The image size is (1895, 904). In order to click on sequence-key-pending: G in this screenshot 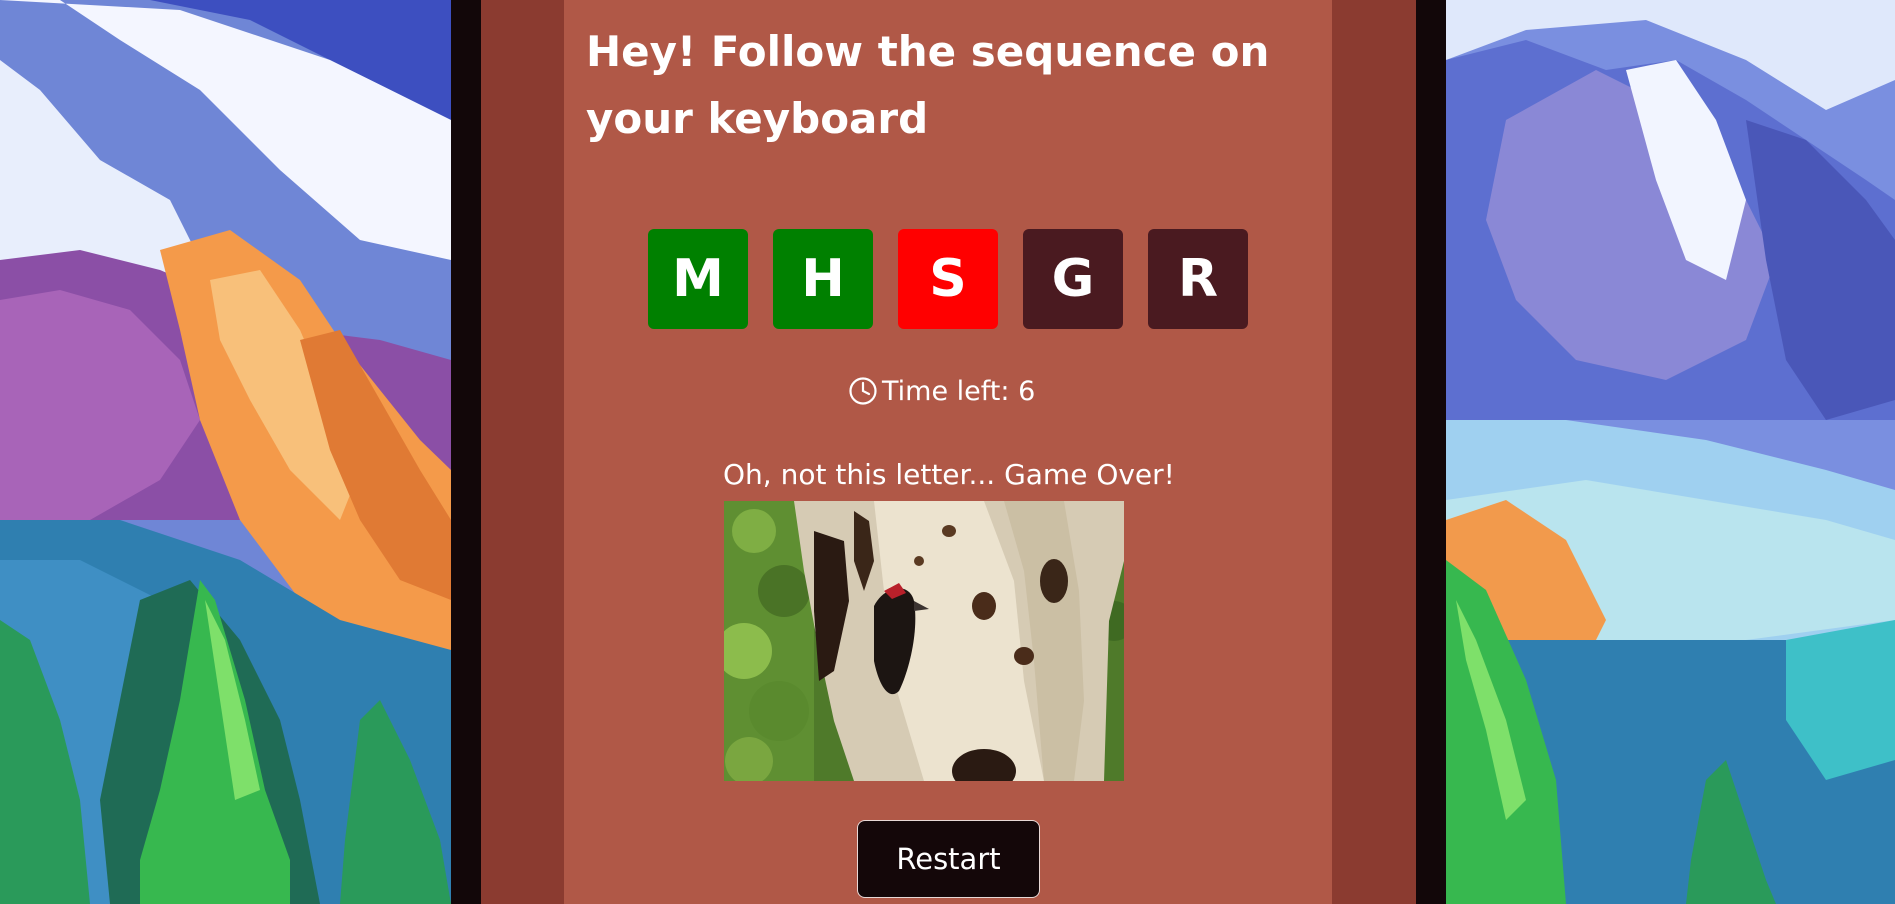, I will do `click(1073, 279)`.